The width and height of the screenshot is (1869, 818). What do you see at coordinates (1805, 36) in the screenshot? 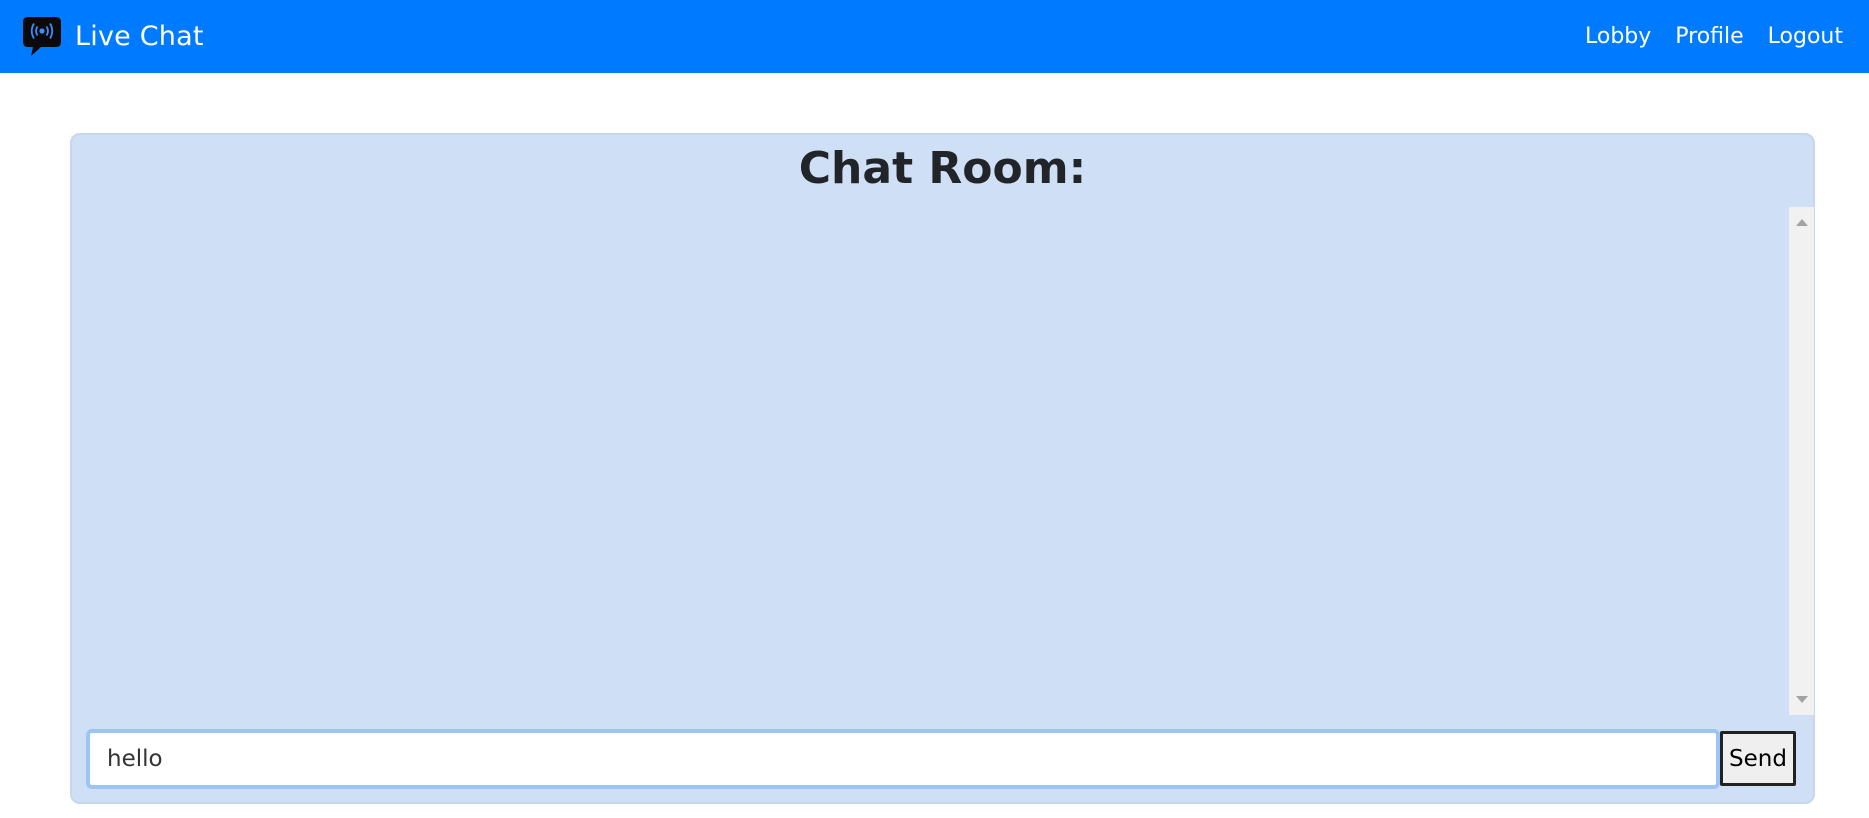
I see `nav-link-logout: Logout` at bounding box center [1805, 36].